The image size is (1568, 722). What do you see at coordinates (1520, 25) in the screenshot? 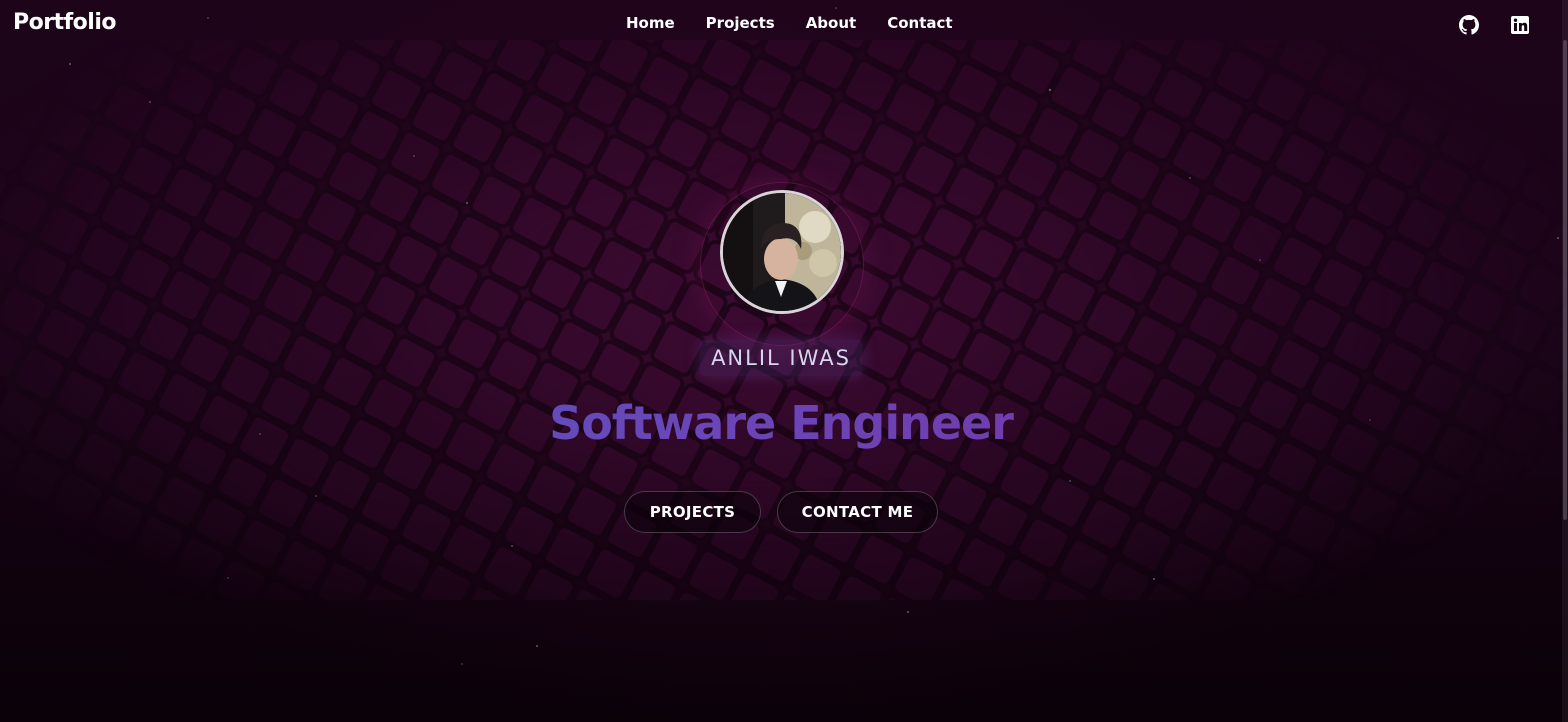
I see `linkedin-icon` at bounding box center [1520, 25].